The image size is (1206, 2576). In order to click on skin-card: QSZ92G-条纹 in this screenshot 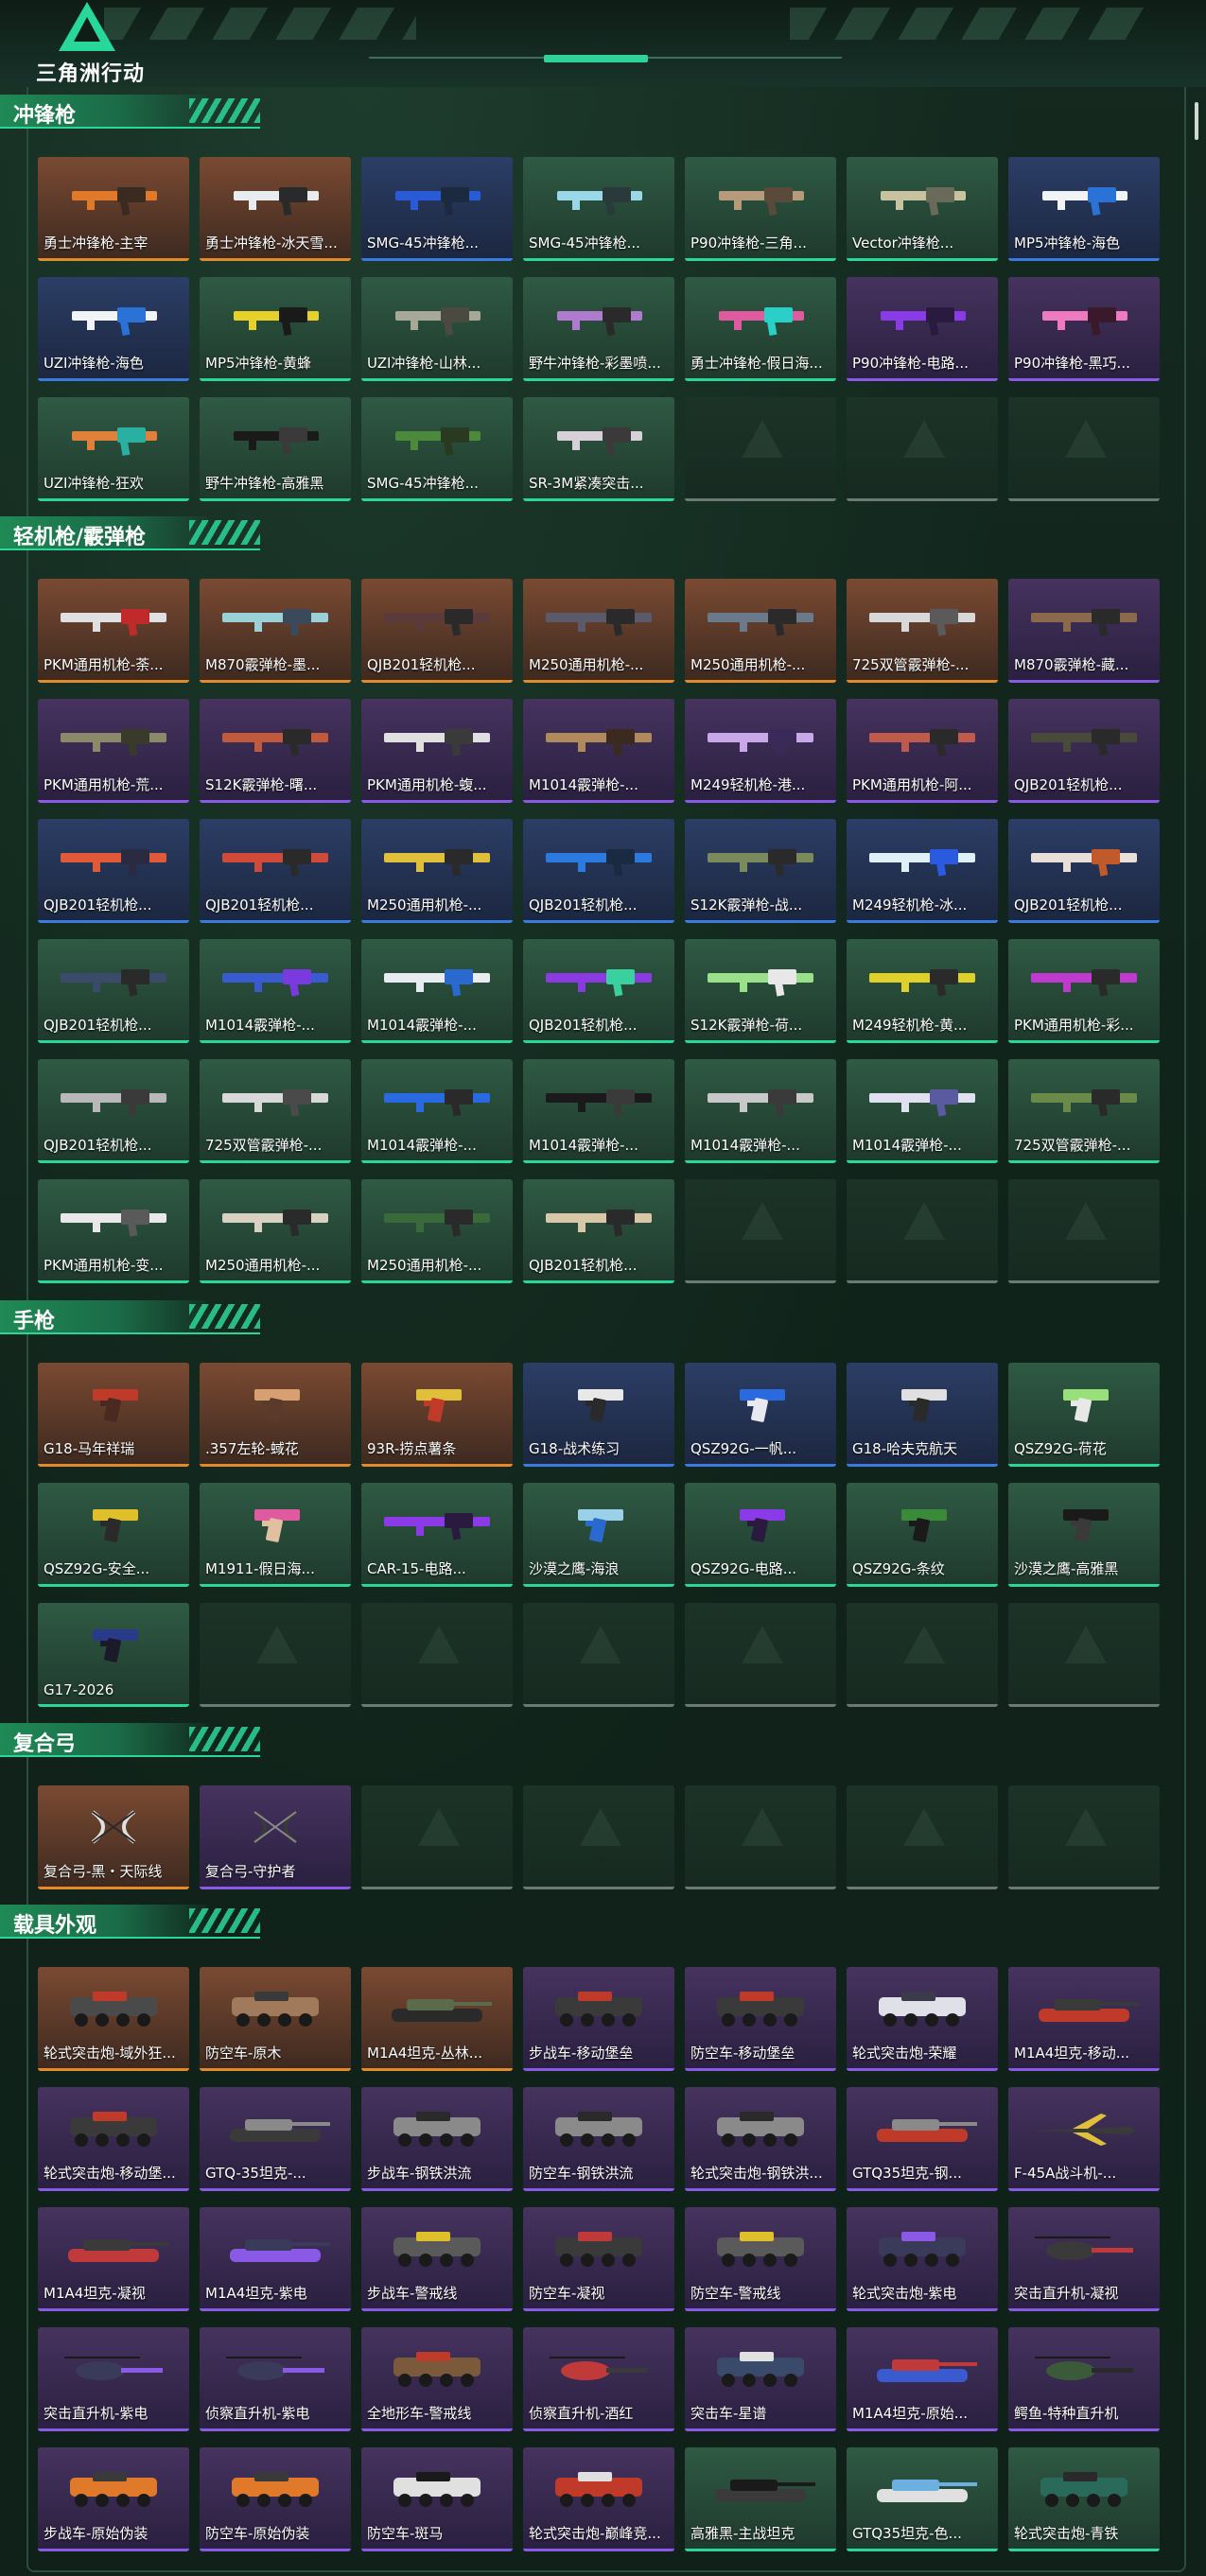, I will do `click(922, 1535)`.